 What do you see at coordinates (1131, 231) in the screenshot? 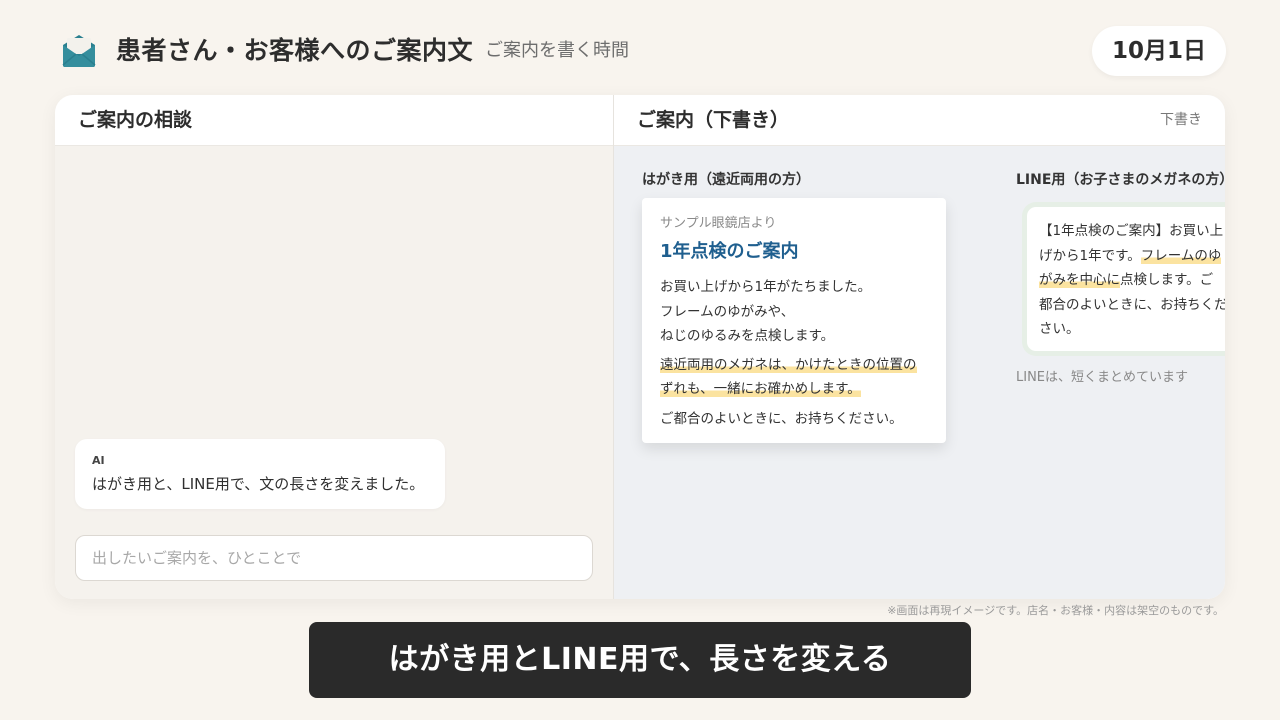
I see `line-message-line: 【1年点検のご案内】お買い上` at bounding box center [1131, 231].